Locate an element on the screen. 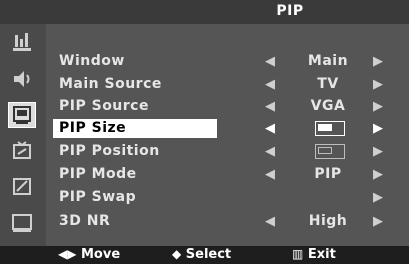 This screenshot has height=264, width=409. select-arrows-icon: ◆ is located at coordinates (177, 254).